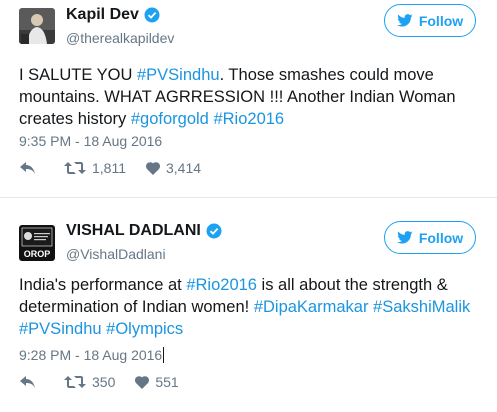 The height and width of the screenshot is (412, 497). What do you see at coordinates (170, 119) in the screenshot?
I see `hashtag-link: #goforgold` at bounding box center [170, 119].